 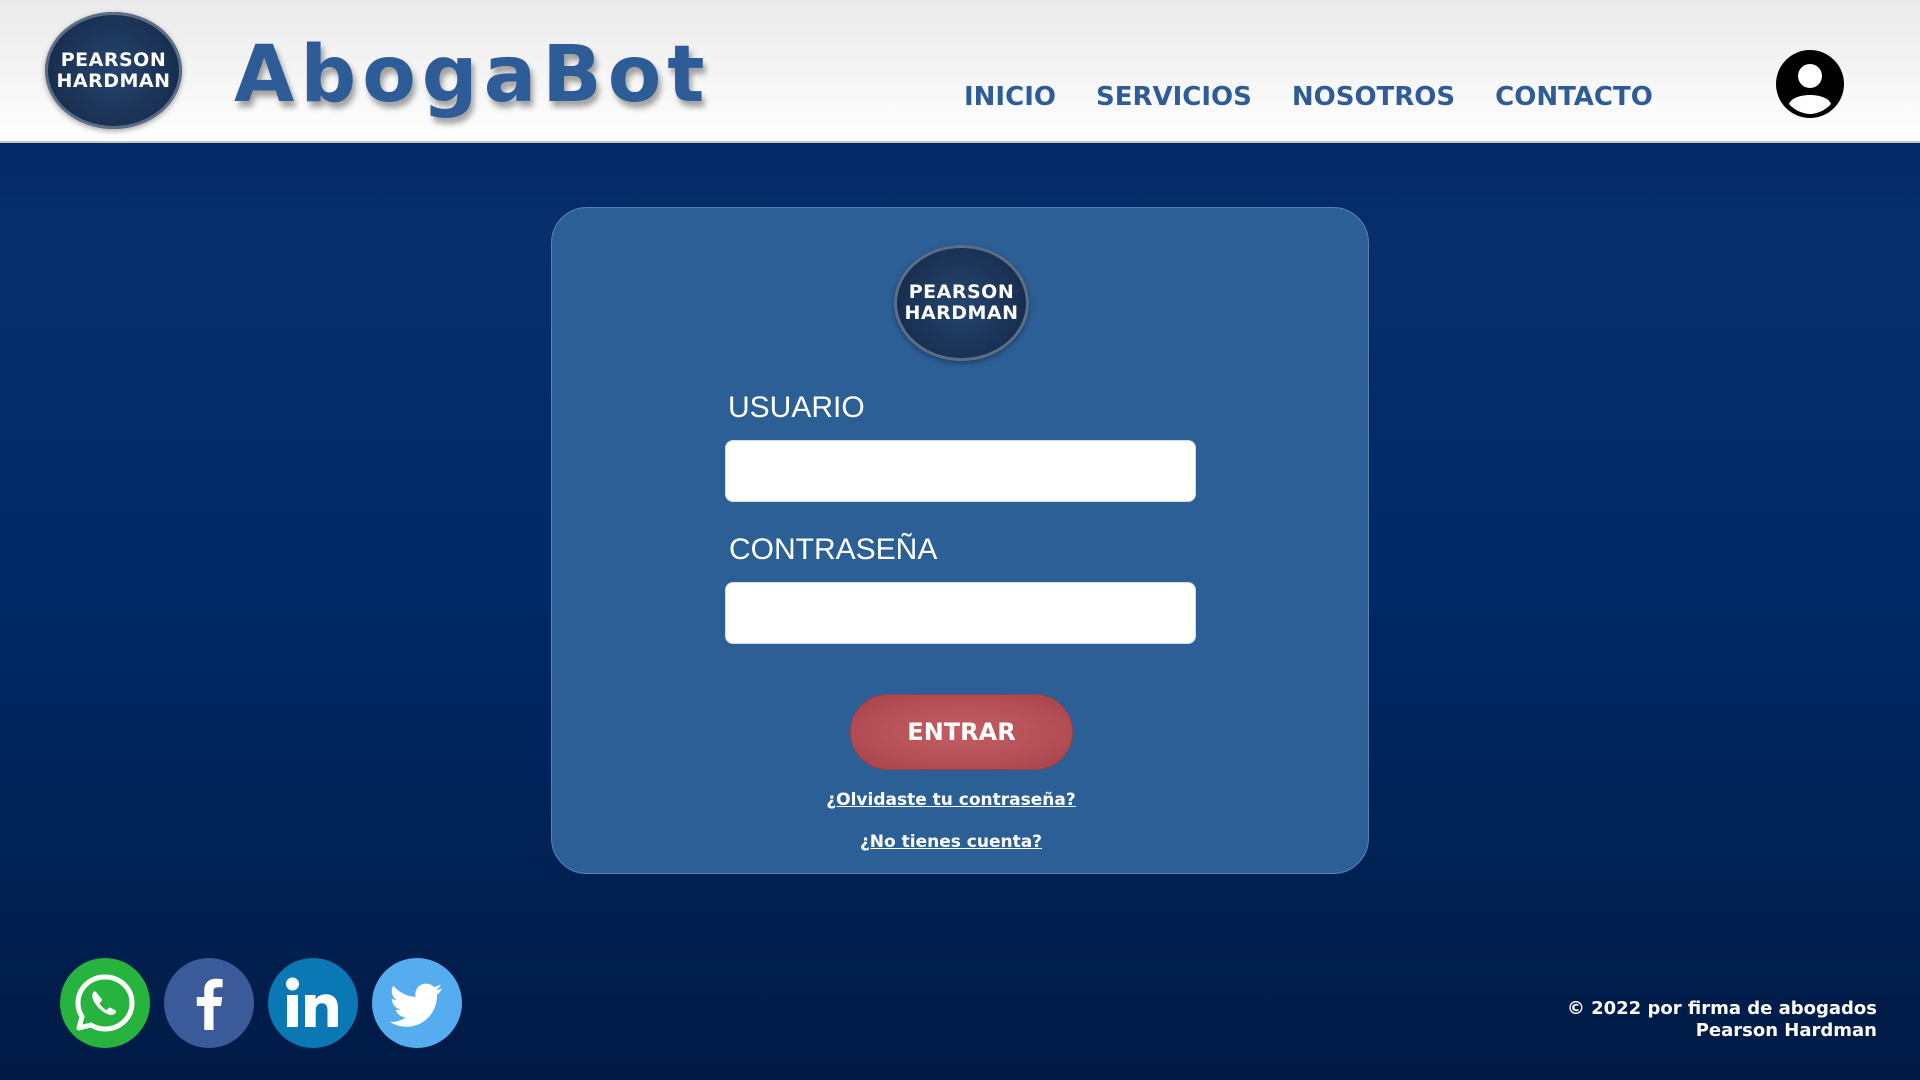 What do you see at coordinates (951, 842) in the screenshot?
I see `signup-link: ¿No tienes cuenta?` at bounding box center [951, 842].